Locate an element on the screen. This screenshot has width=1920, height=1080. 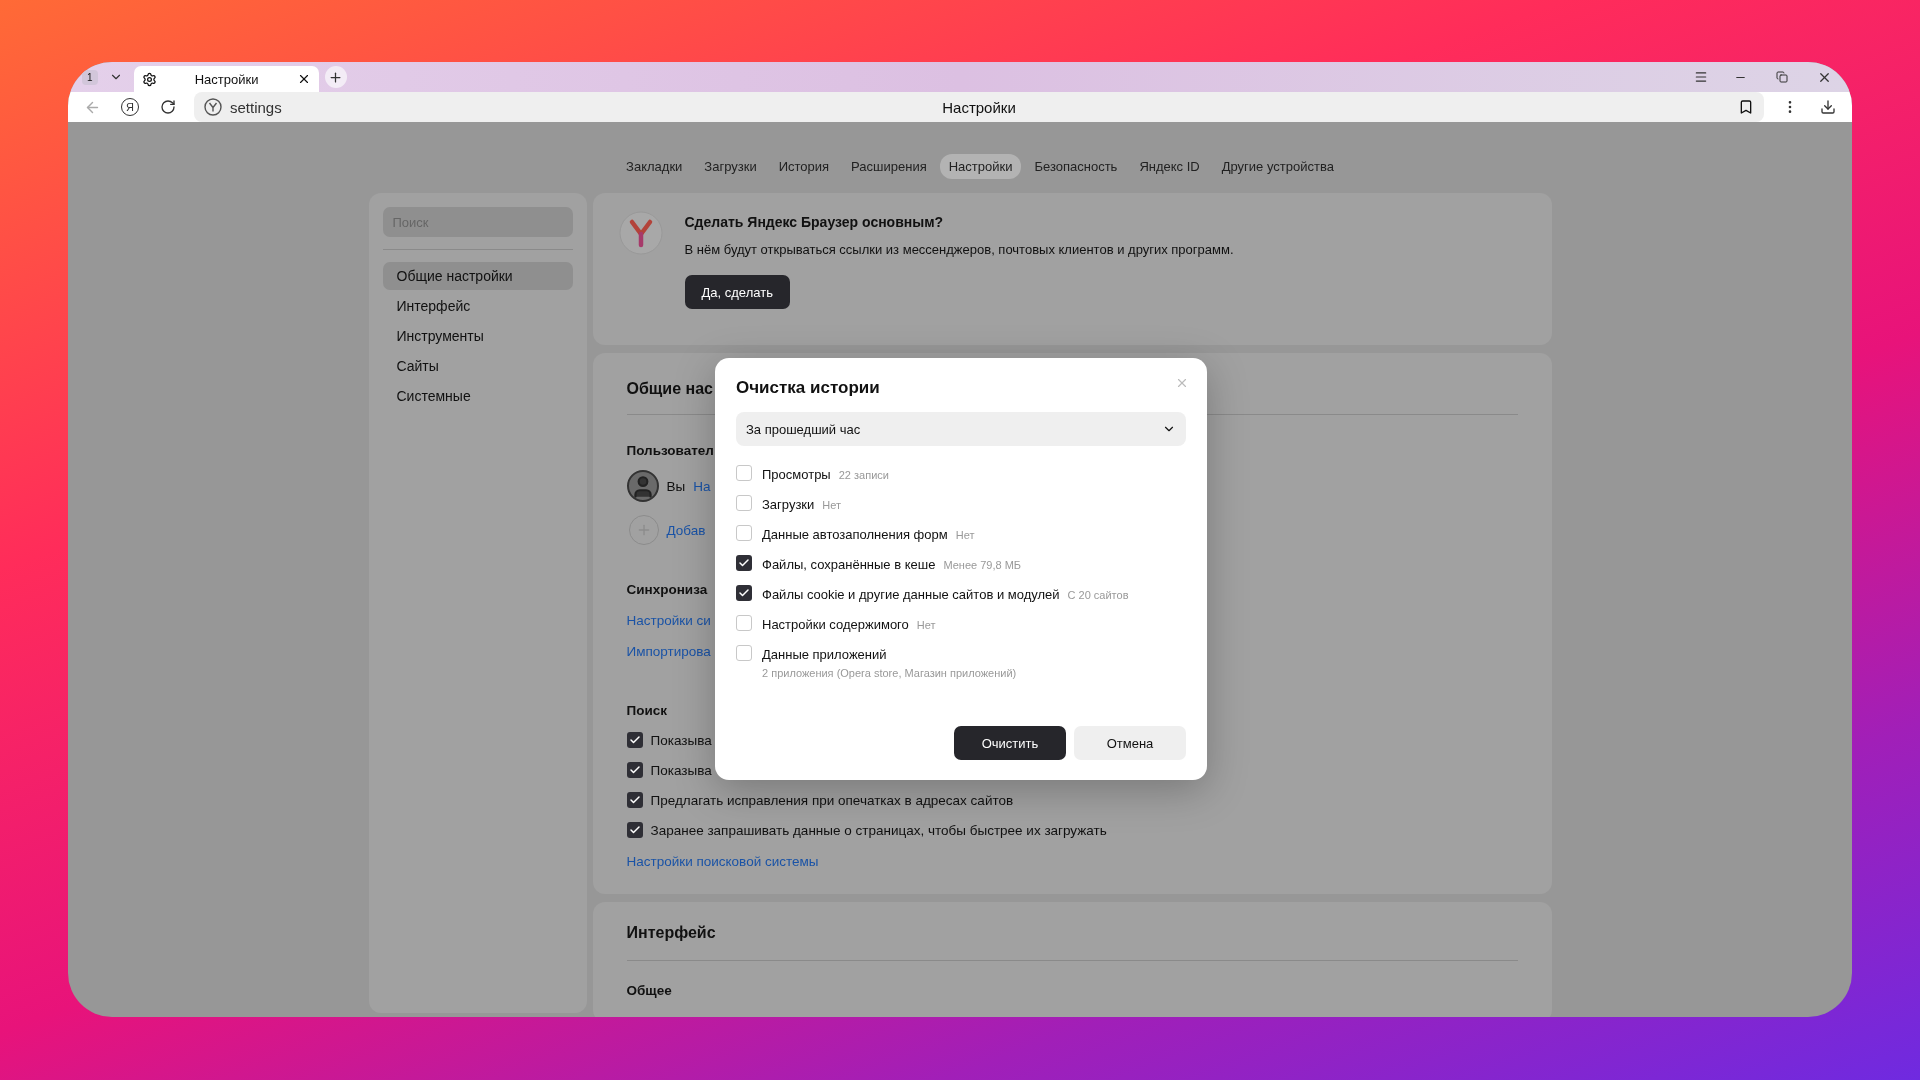
address-bar: settings Настройки is located at coordinates (979, 107).